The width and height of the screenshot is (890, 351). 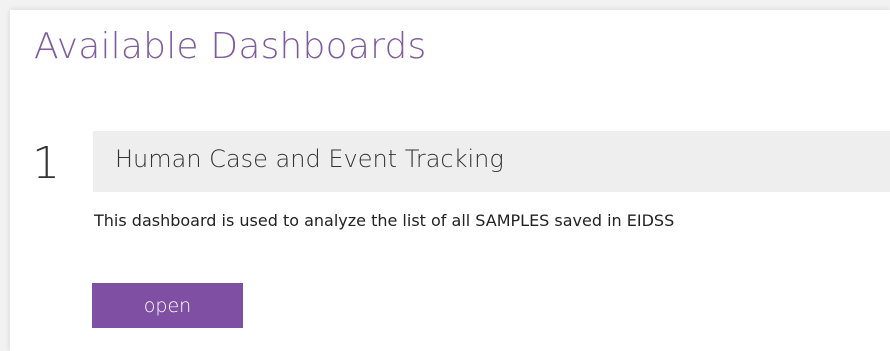 I want to click on page-title: Available Dashboards, so click(x=230, y=46).